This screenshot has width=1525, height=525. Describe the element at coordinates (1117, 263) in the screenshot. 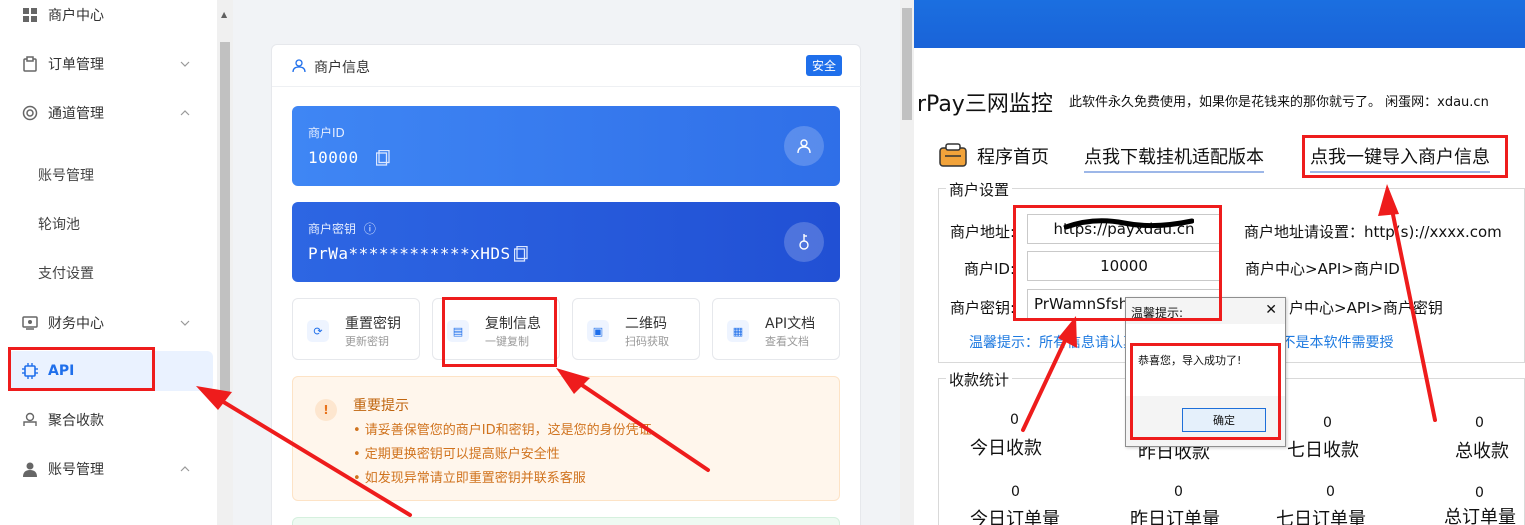

I see `annotation-box-inputs` at that location.